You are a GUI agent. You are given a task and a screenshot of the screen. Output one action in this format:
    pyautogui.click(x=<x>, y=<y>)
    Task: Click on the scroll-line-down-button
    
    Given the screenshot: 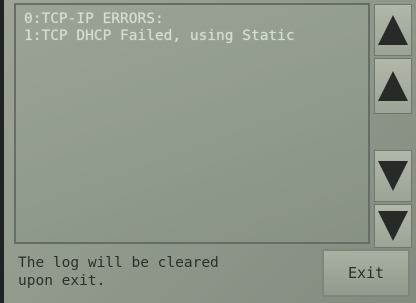 What is the action you would take?
    pyautogui.click(x=393, y=176)
    